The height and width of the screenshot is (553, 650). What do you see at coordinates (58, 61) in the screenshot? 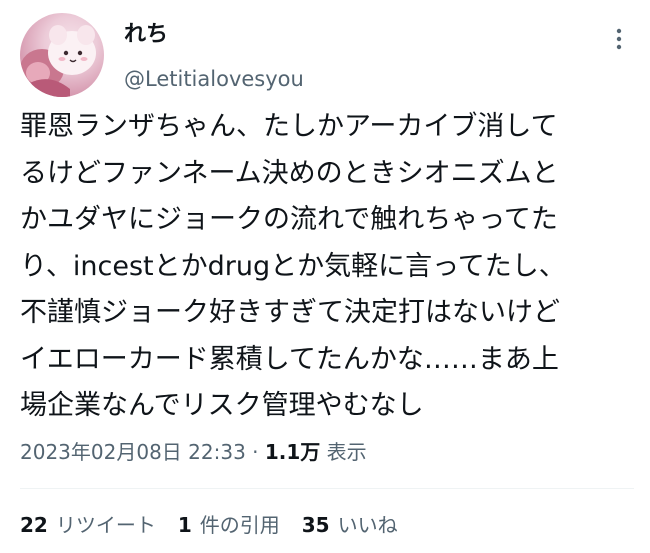
I see `avatar-plush-icon` at bounding box center [58, 61].